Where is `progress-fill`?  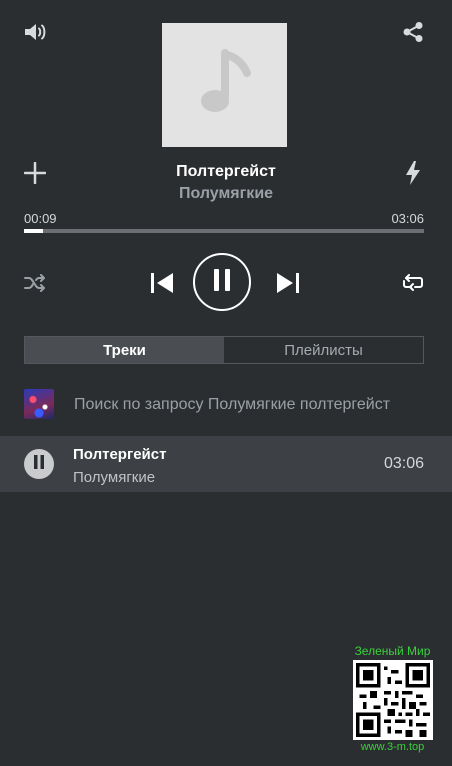
progress-fill is located at coordinates (34, 231).